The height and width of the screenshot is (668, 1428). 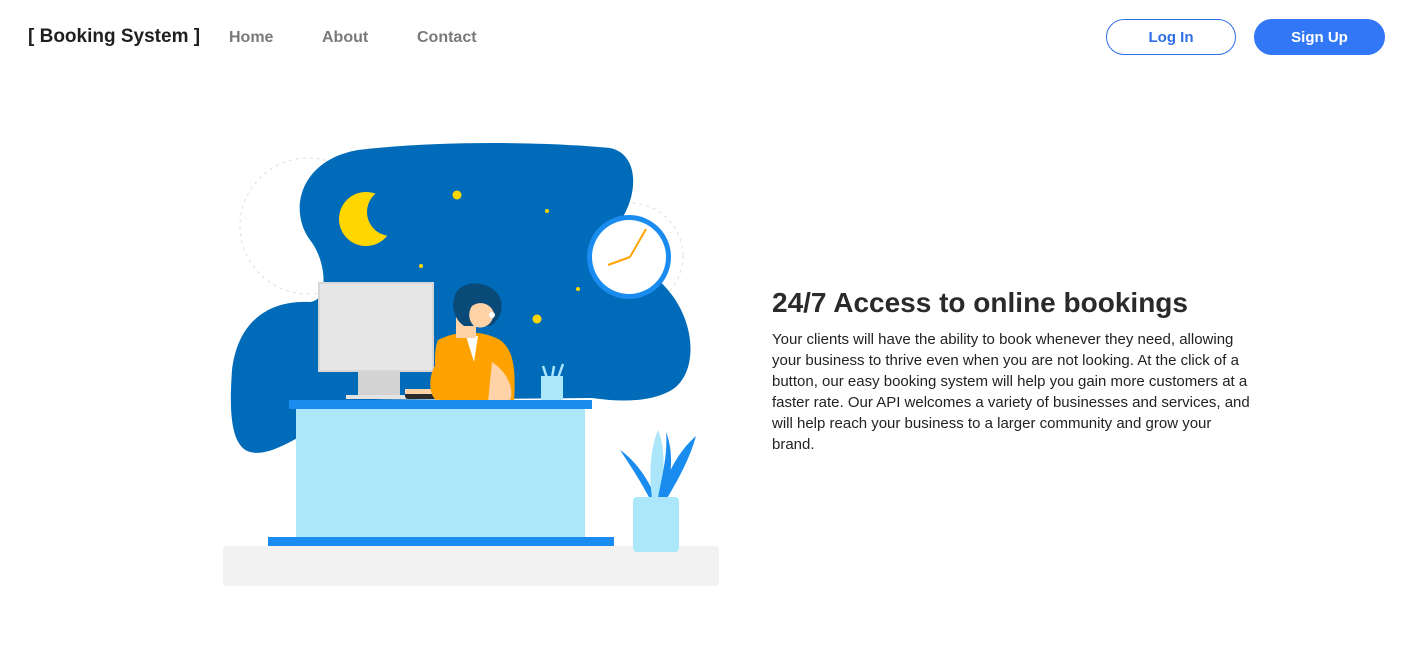 What do you see at coordinates (1319, 37) in the screenshot?
I see `signup-button: Sign Up` at bounding box center [1319, 37].